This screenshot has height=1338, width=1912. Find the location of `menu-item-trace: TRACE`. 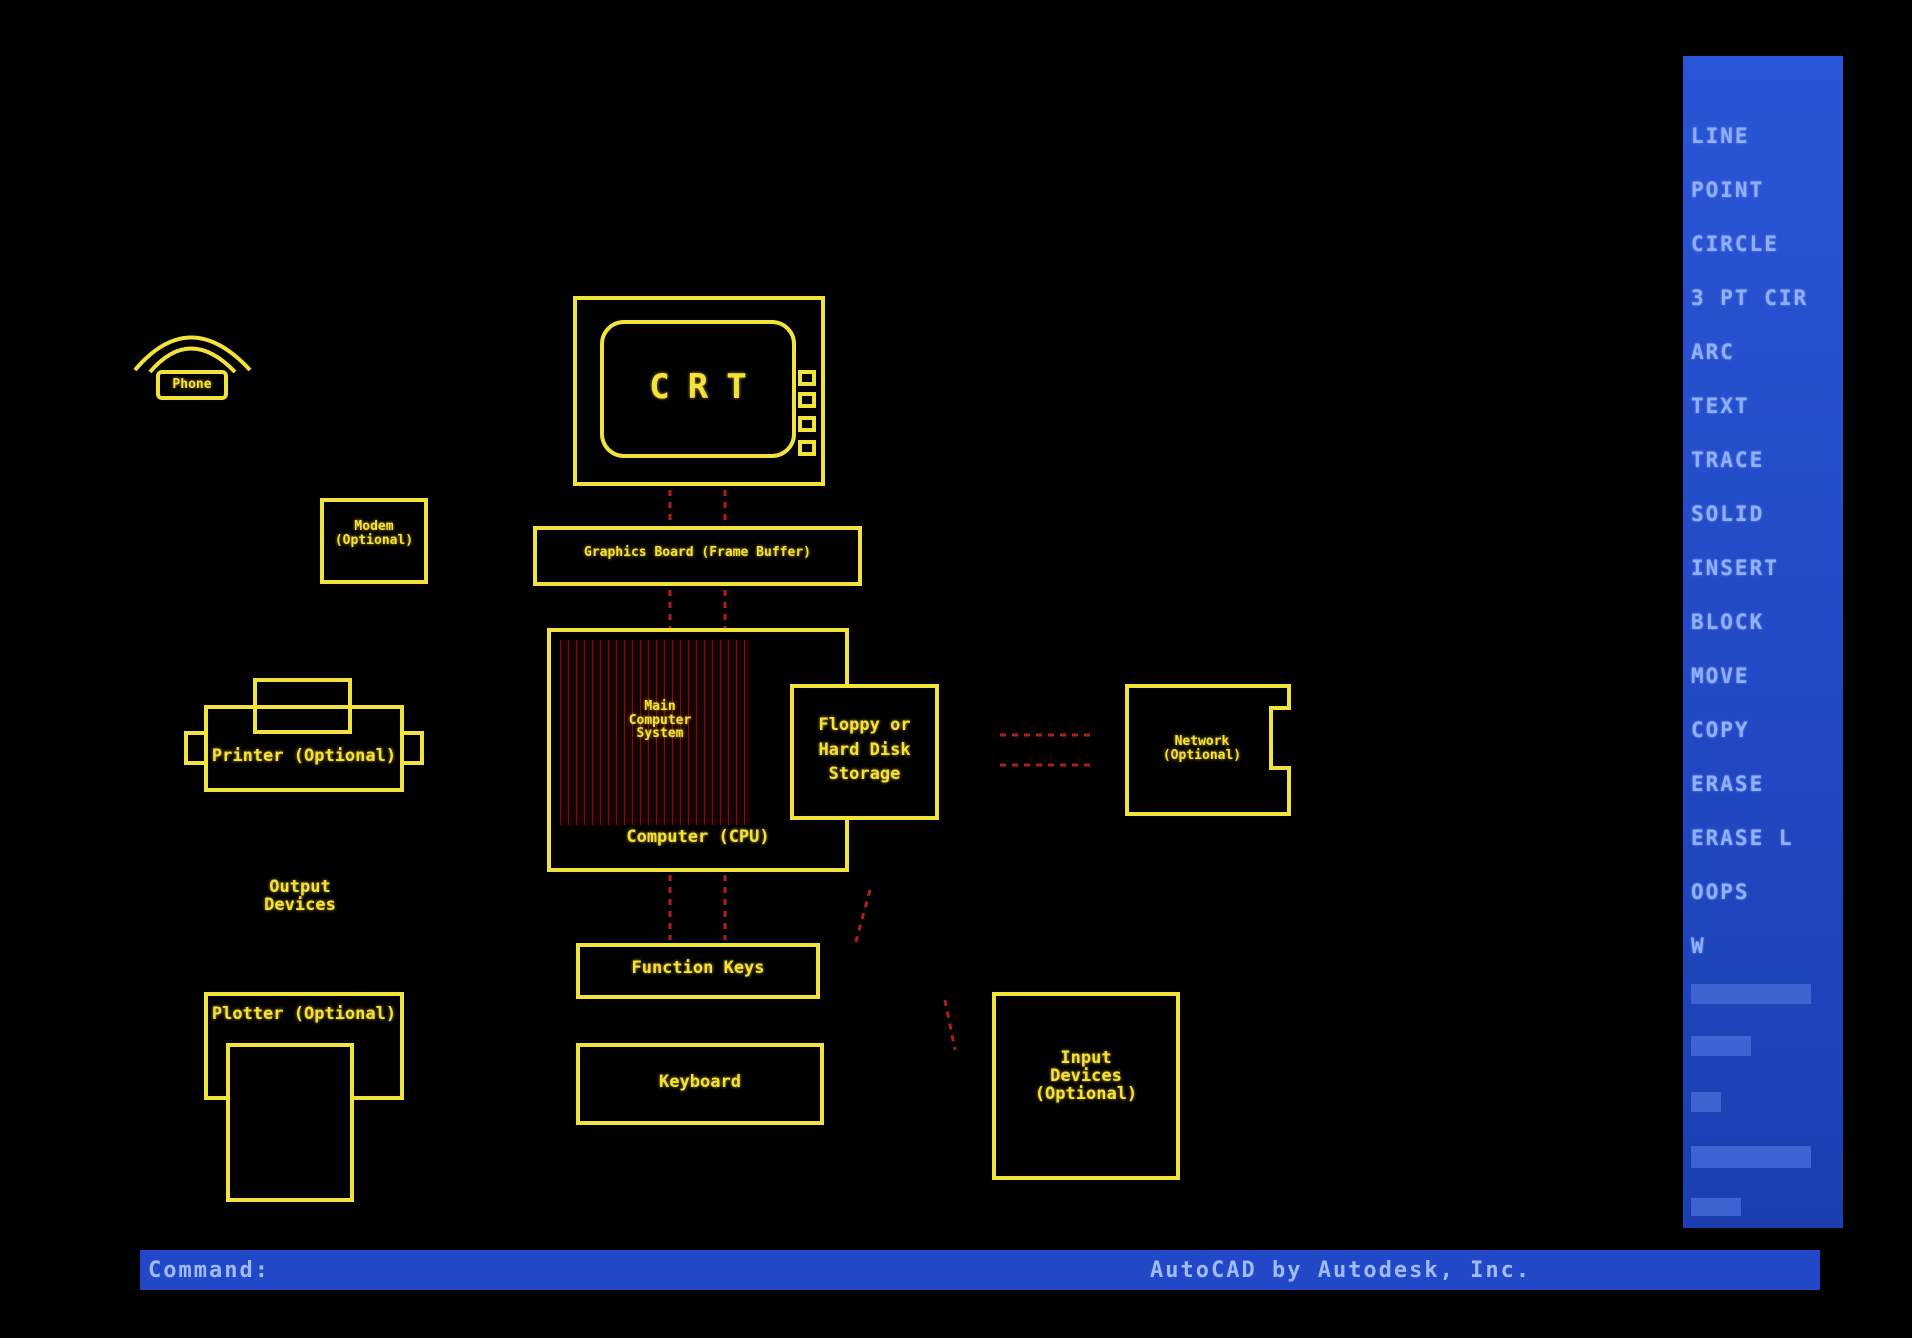

menu-item-trace: TRACE is located at coordinates (1727, 460).